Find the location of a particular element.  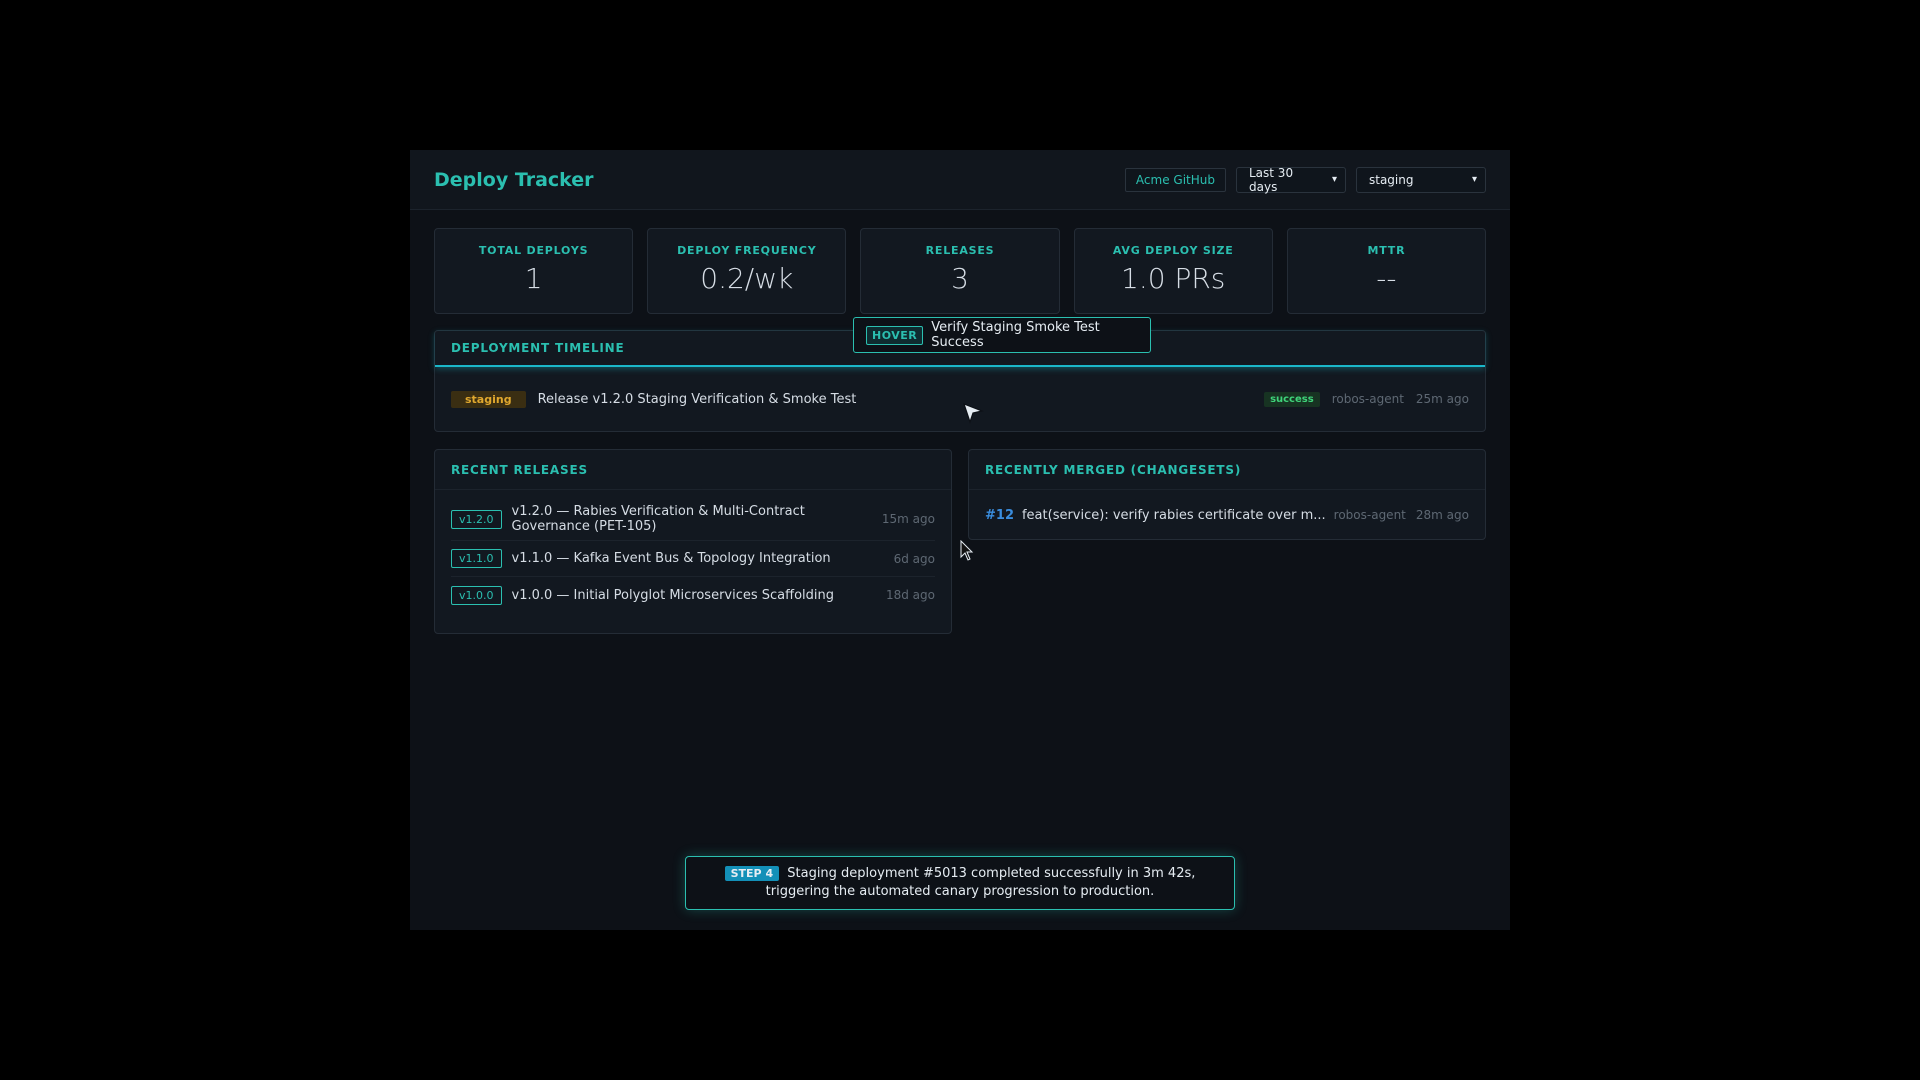

hover-text: Verify Staging Smoke Test Success is located at coordinates (1015, 335).